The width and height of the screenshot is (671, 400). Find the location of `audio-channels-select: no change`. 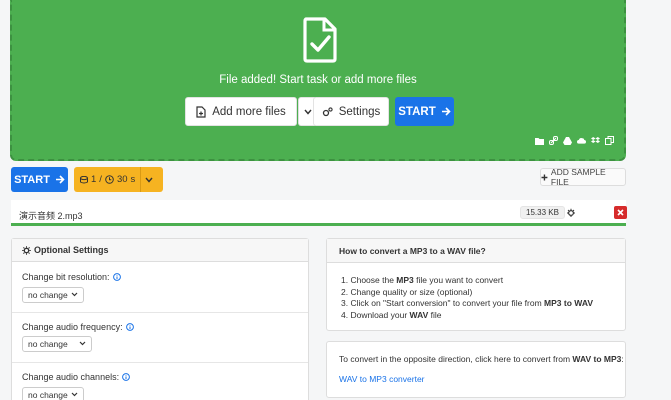

audio-channels-select: no change is located at coordinates (53, 393).